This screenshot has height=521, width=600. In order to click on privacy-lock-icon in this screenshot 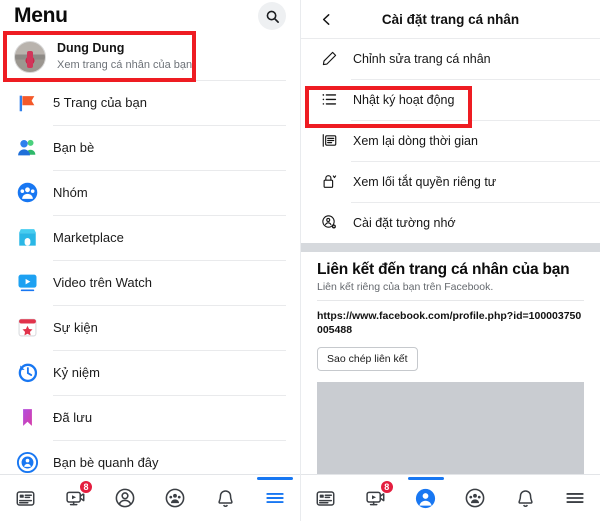, I will do `click(329, 182)`.